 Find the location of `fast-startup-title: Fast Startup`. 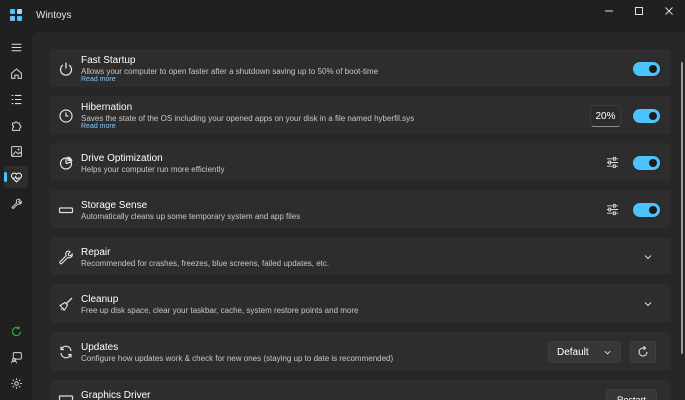

fast-startup-title: Fast Startup is located at coordinates (108, 60).